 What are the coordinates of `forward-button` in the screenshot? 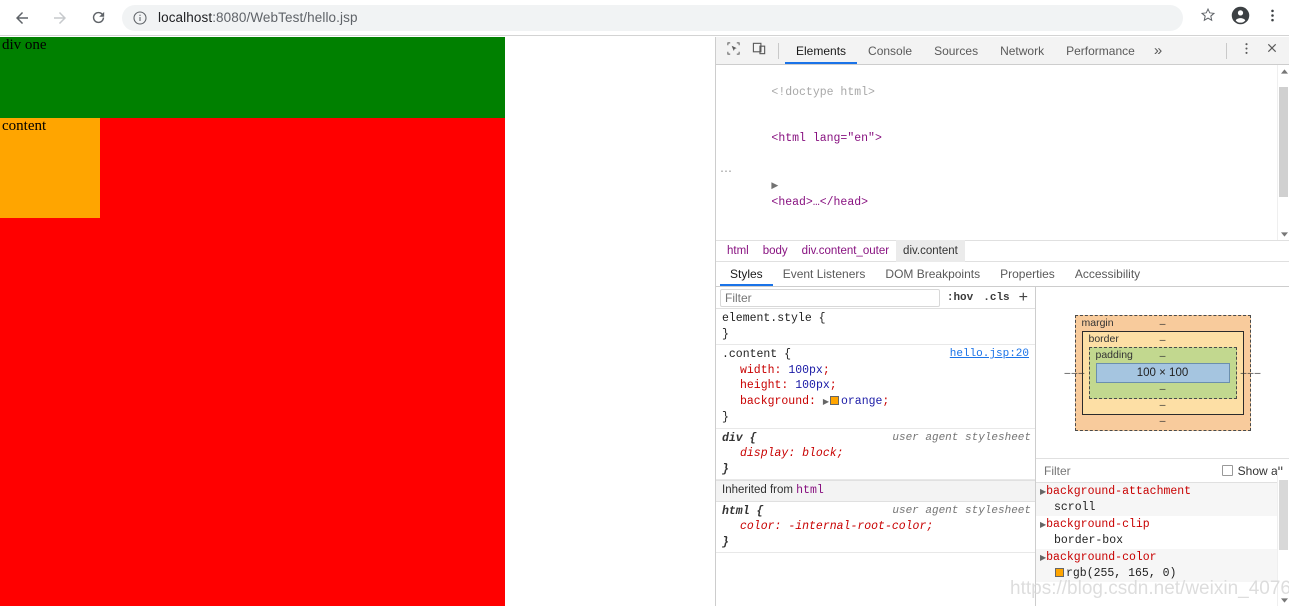 It's located at (60, 18).